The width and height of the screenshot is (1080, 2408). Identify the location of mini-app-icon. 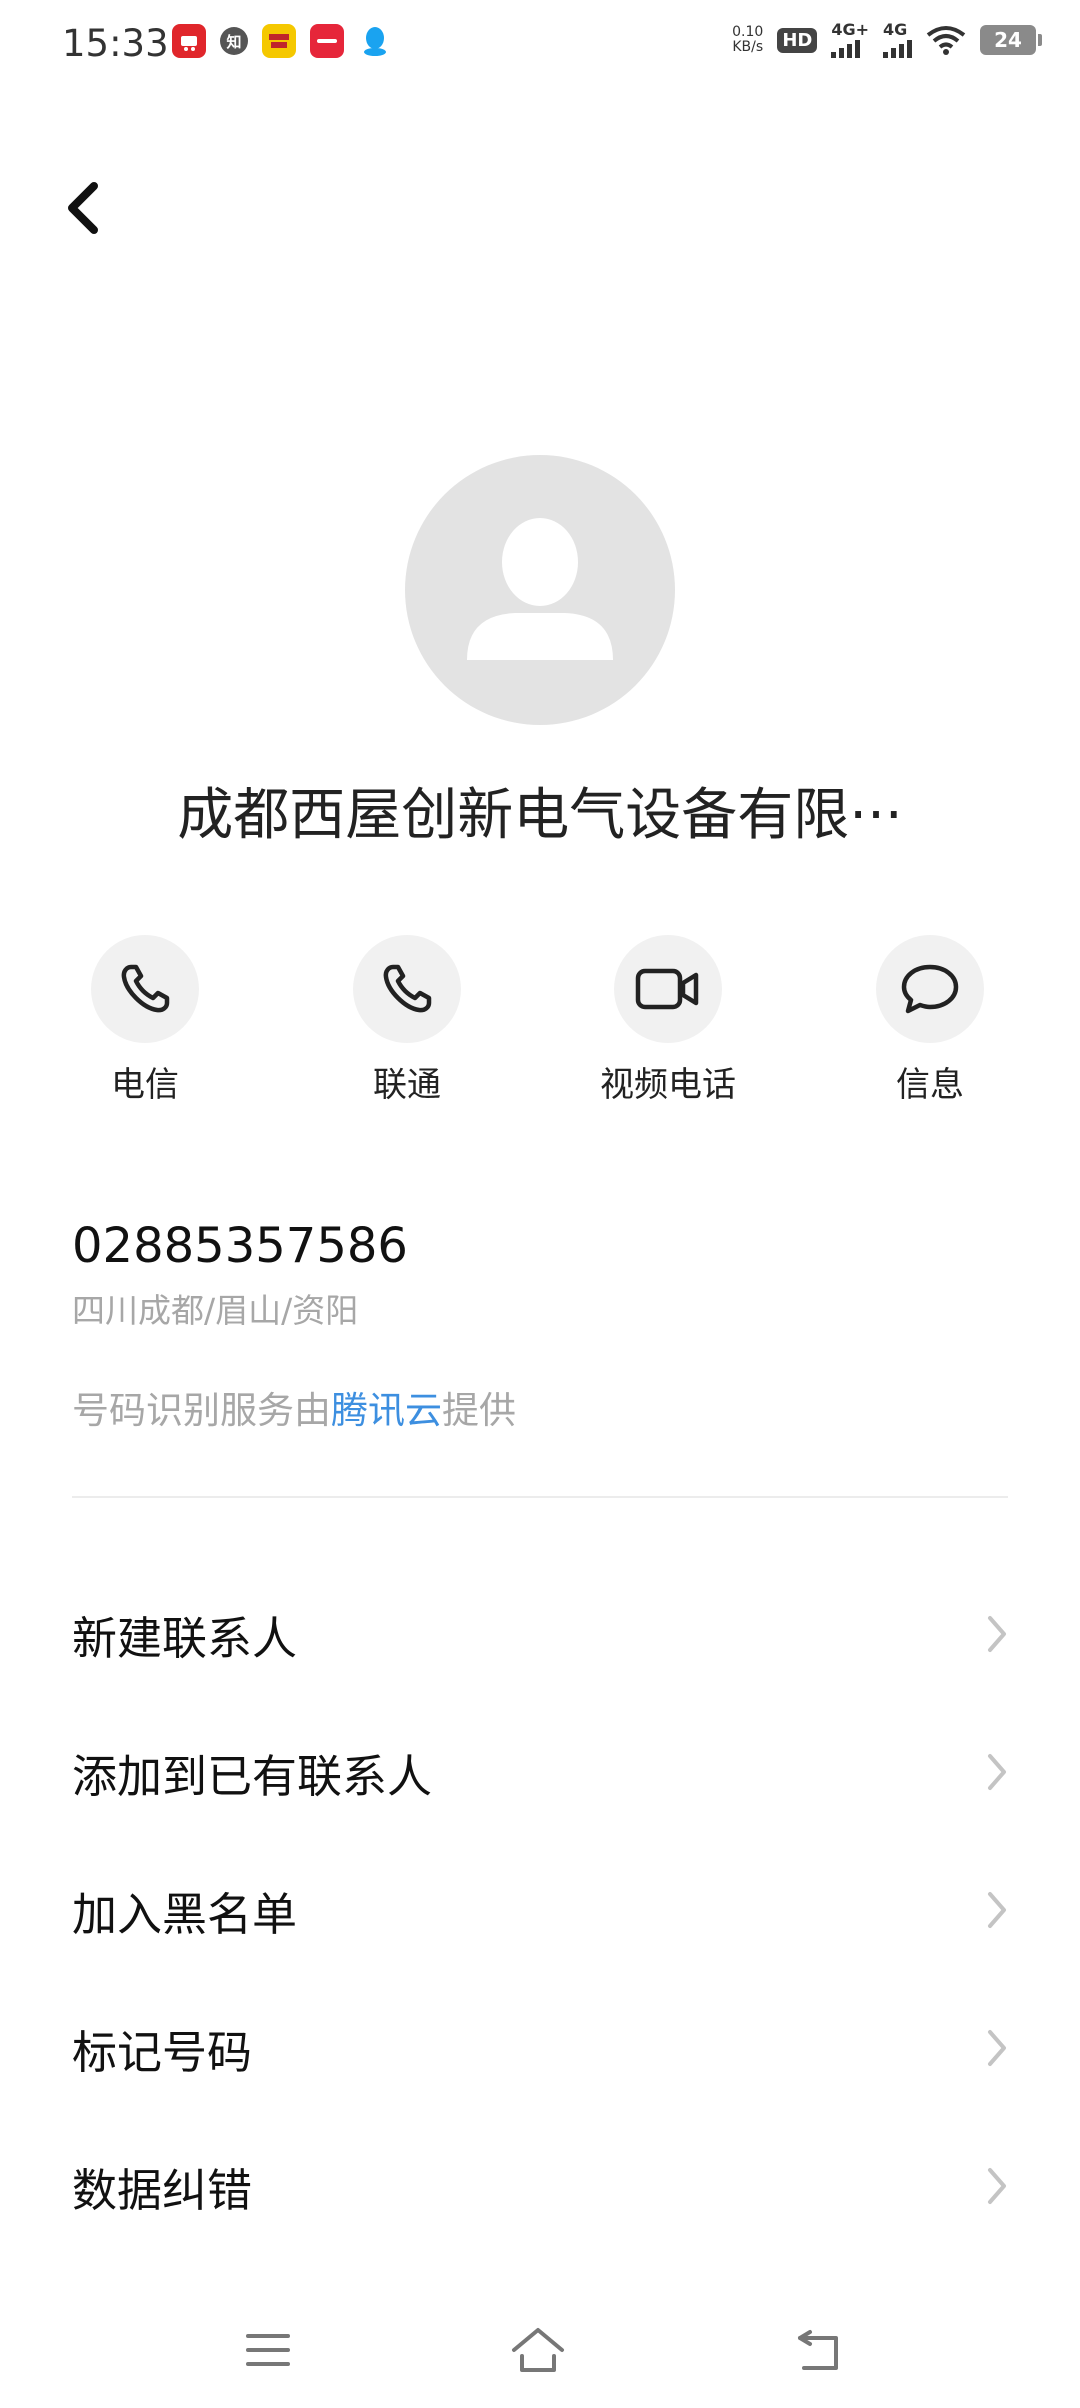
(327, 41).